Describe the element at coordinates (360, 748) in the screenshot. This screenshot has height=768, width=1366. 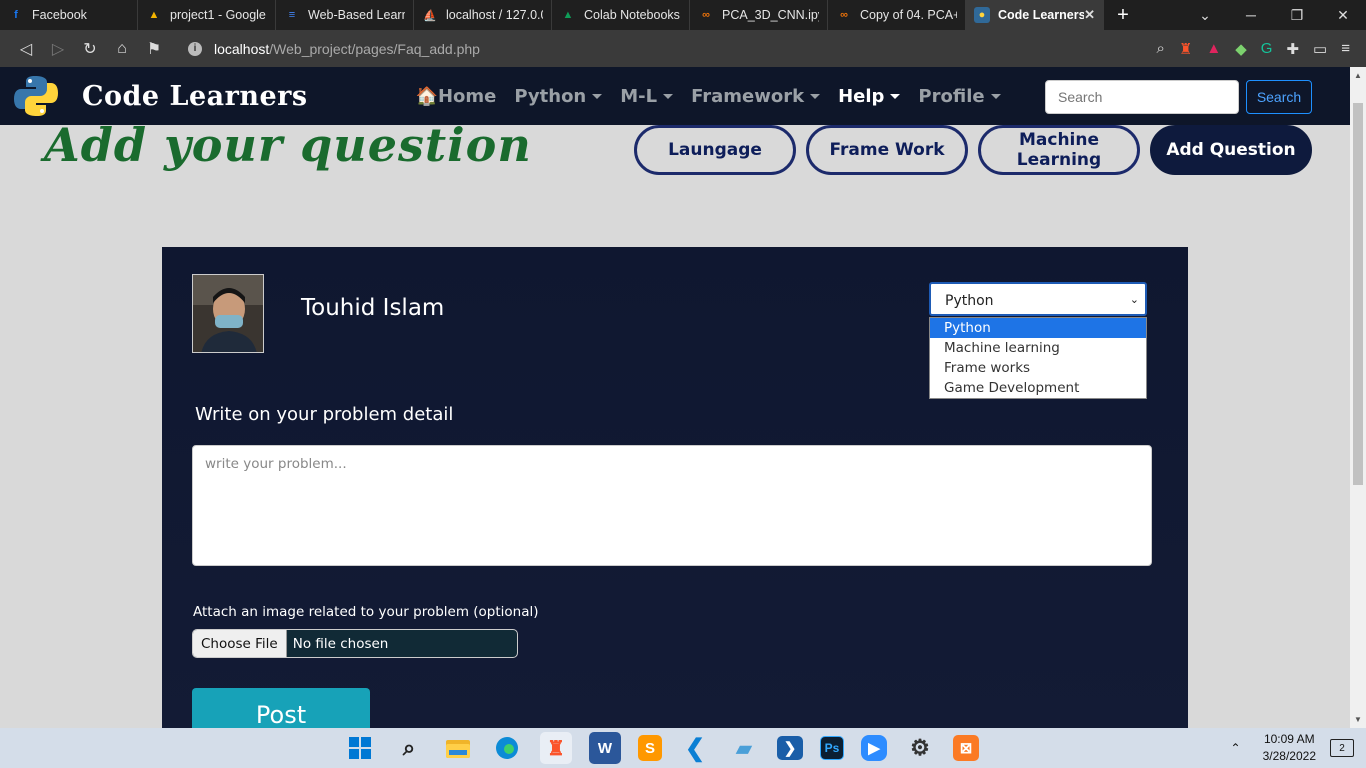
I see `windows-start-icon` at that location.